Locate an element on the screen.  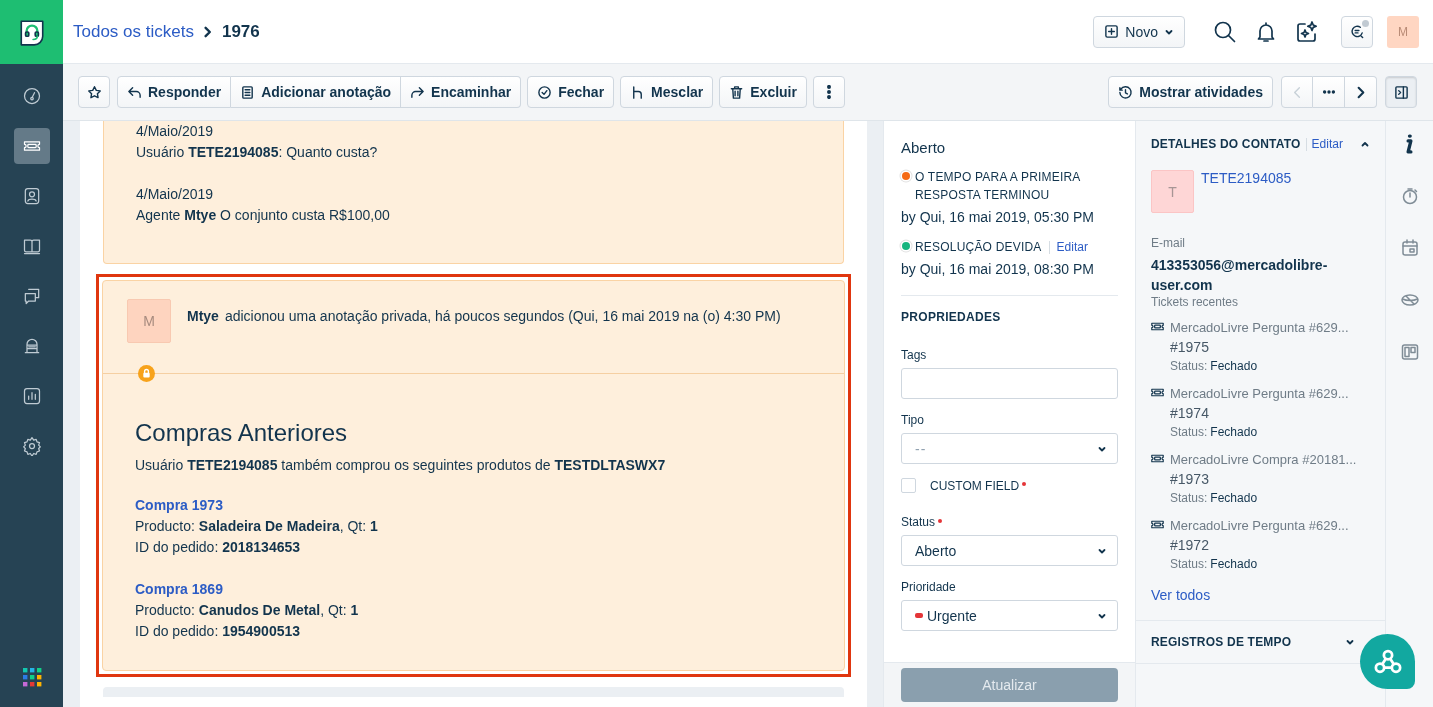
field-label: Tags is located at coordinates (914, 355).